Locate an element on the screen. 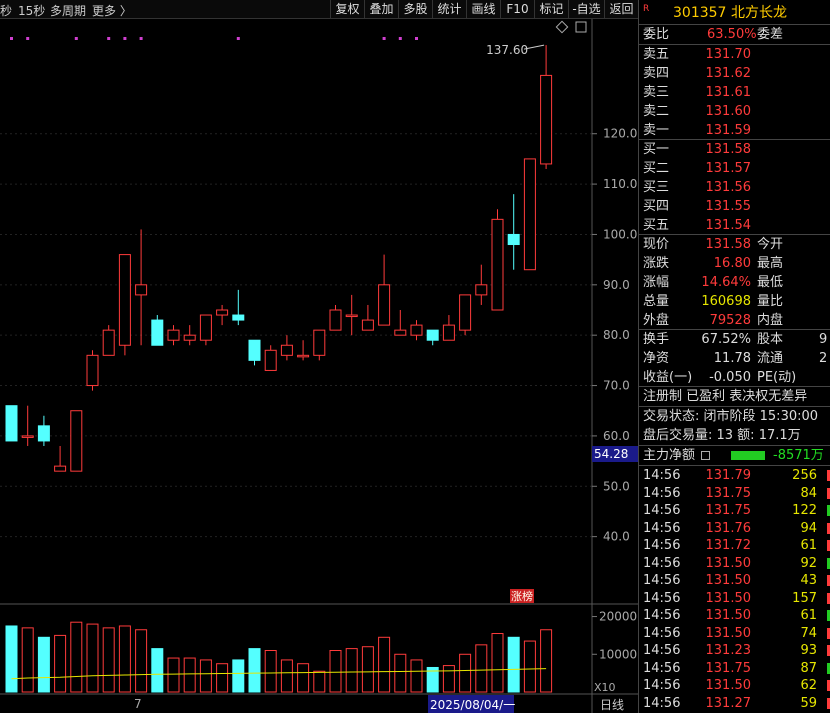  period-more: 更多 〉 is located at coordinates (112, 10).